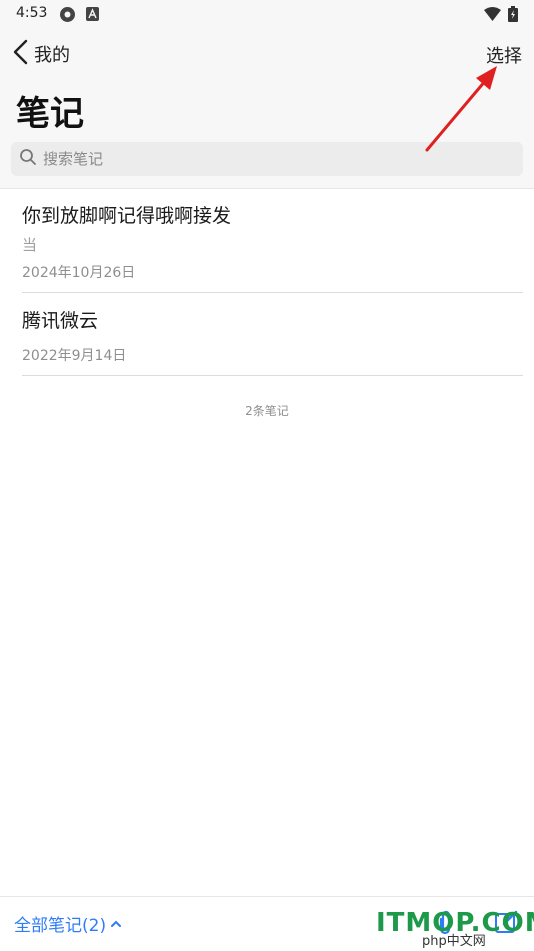 The width and height of the screenshot is (534, 951). Describe the element at coordinates (79, 273) in the screenshot. I see `note-date: 2024年10月26日` at that location.